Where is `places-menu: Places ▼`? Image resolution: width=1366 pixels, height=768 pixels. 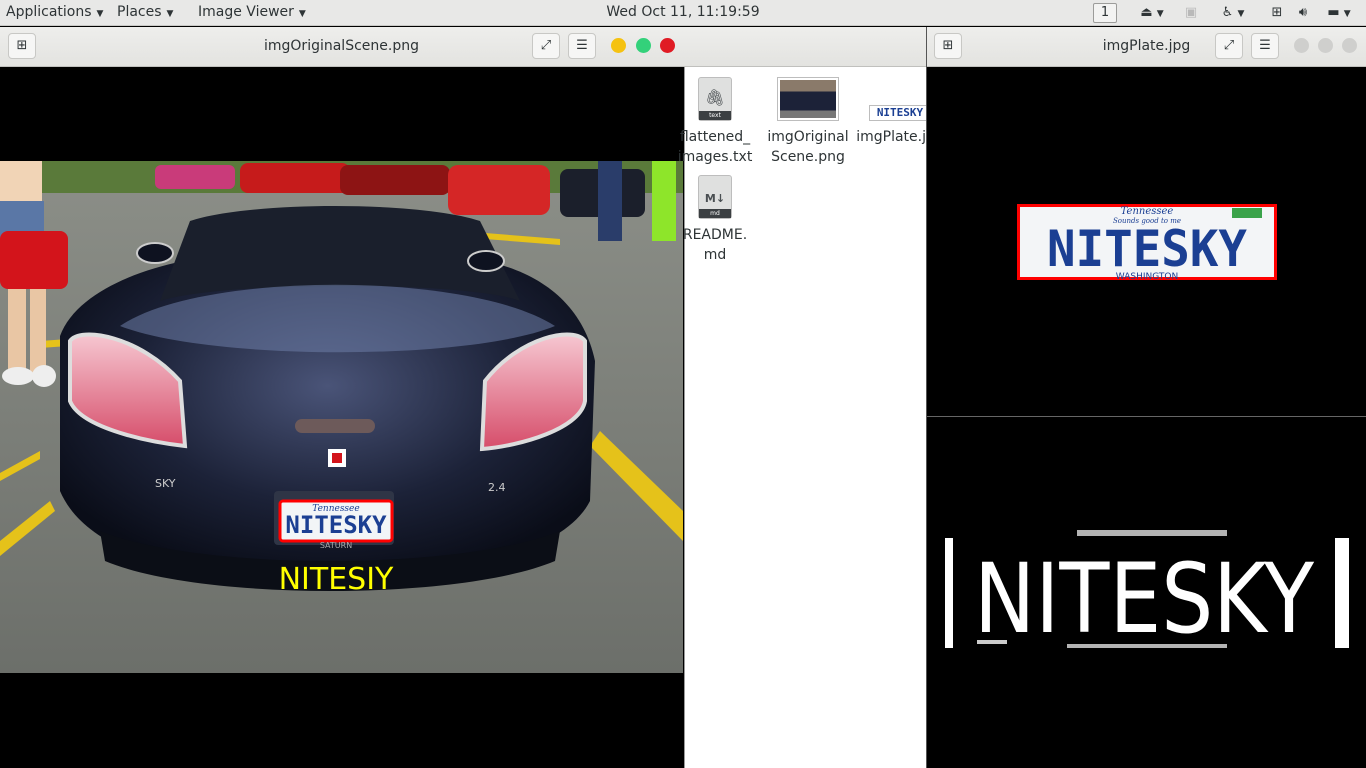 places-menu: Places ▼ is located at coordinates (145, 13).